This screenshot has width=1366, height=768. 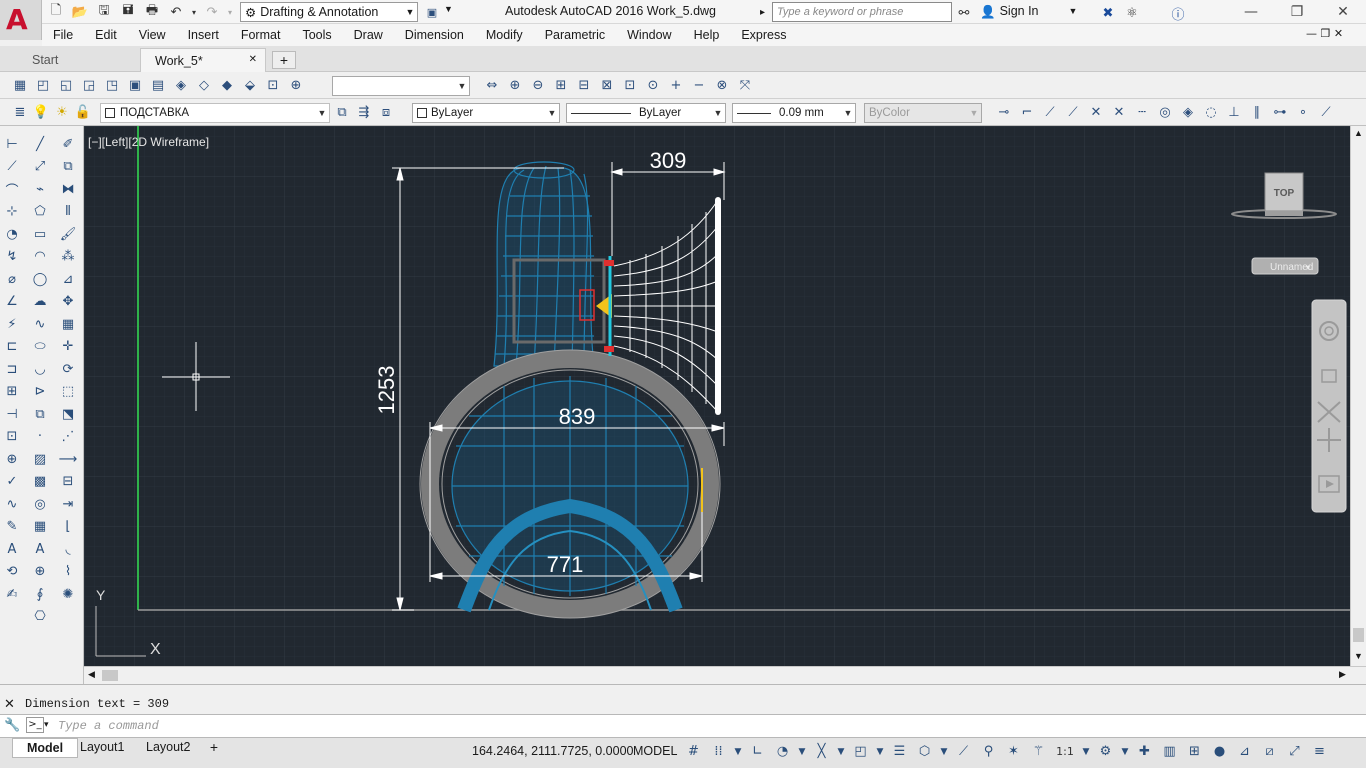 I want to click on add-selected-icon: ⊕, so click(x=40, y=572).